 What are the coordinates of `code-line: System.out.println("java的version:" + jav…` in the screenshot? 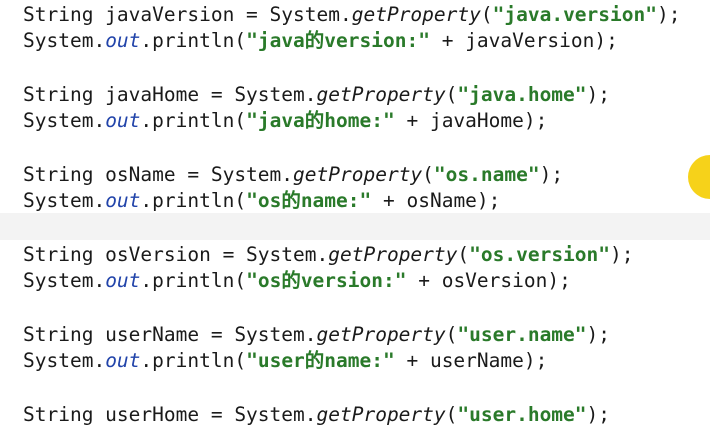 It's located at (320, 41).